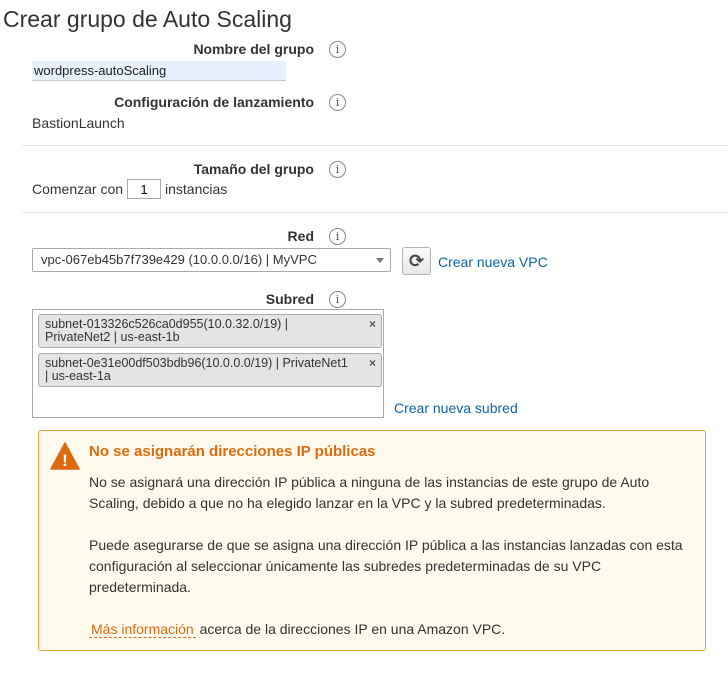 This screenshot has height=683, width=728. What do you see at coordinates (232, 451) in the screenshot?
I see `alert-title: No se asignarán direcciones IP públicas` at bounding box center [232, 451].